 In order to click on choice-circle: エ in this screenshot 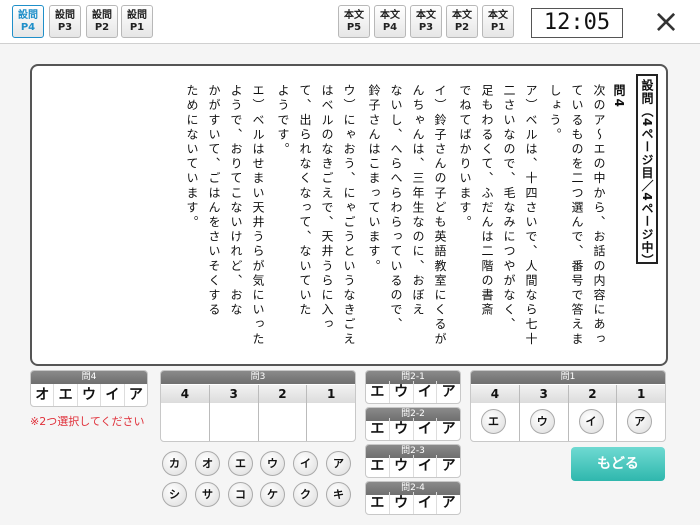, I will do `click(240, 463)`.